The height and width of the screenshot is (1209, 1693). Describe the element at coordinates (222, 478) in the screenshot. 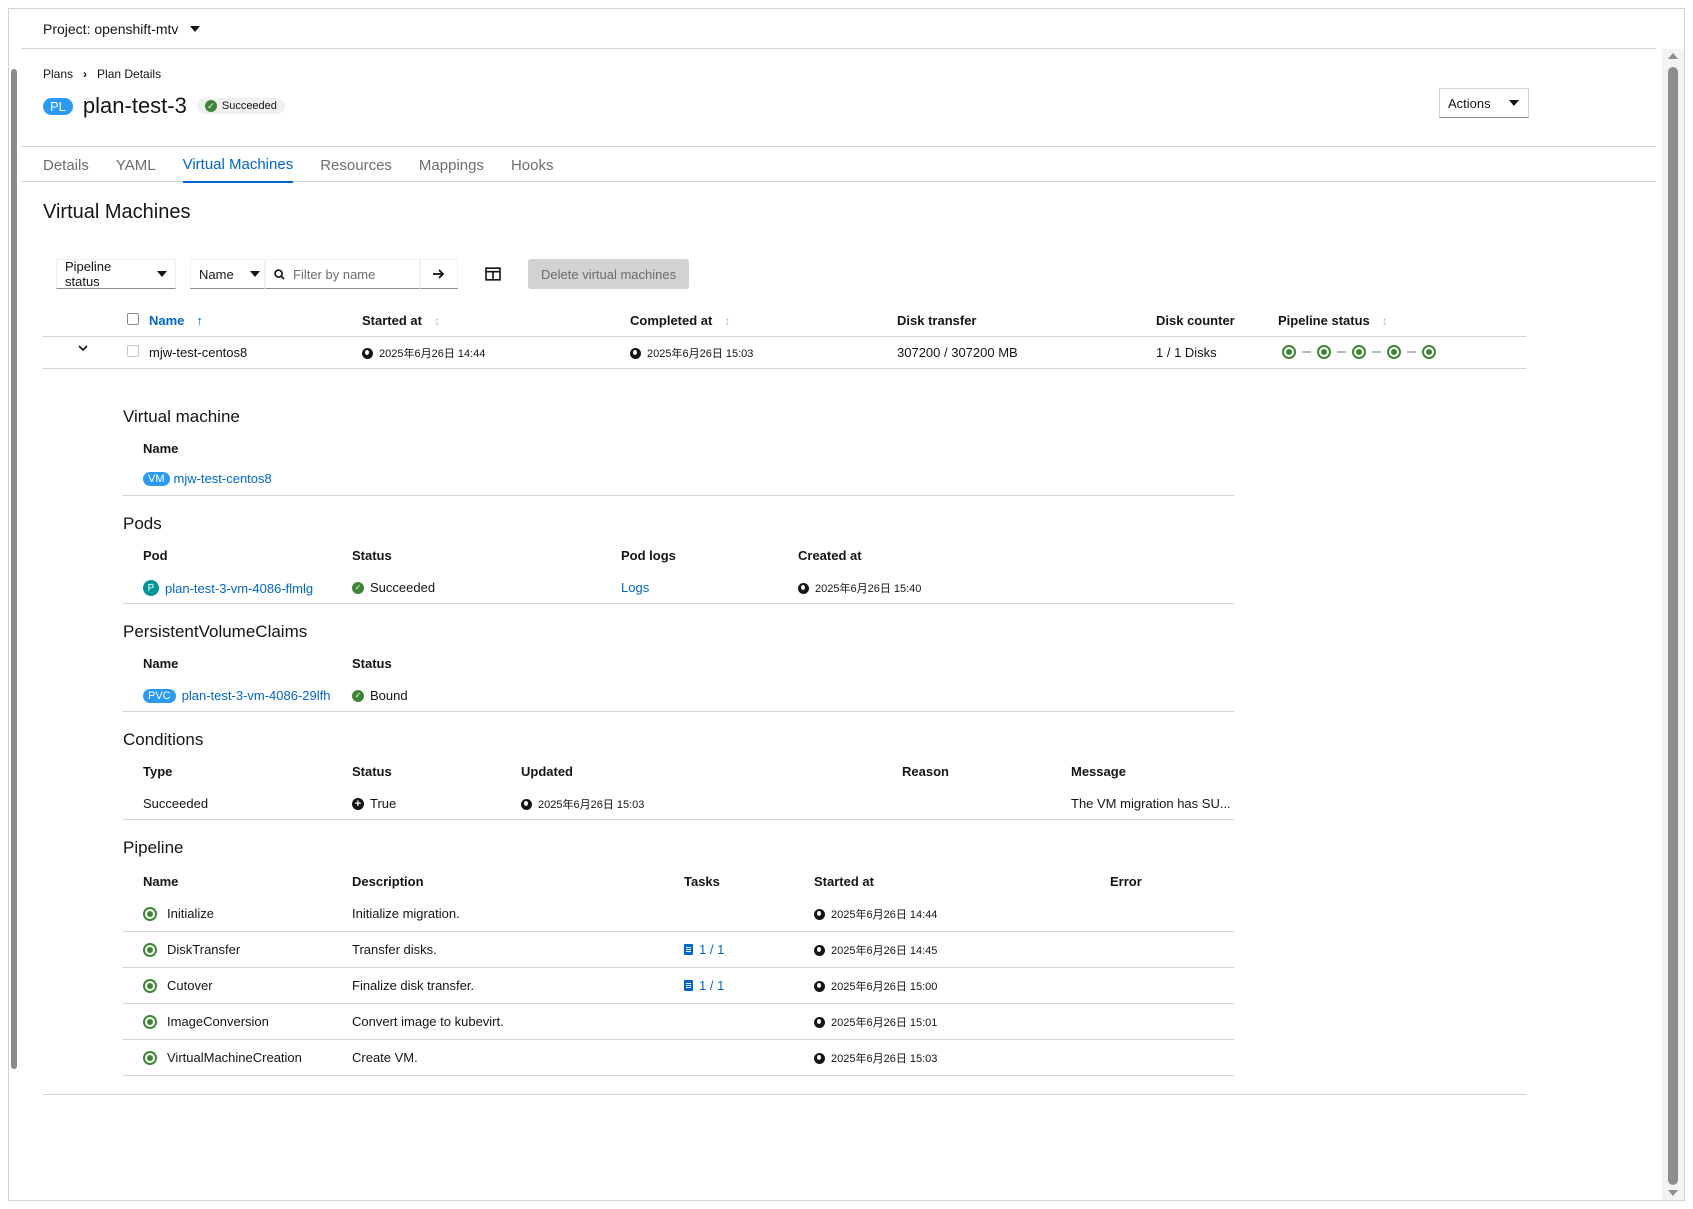

I see `vm-link-label: mjw-test-centos8` at that location.